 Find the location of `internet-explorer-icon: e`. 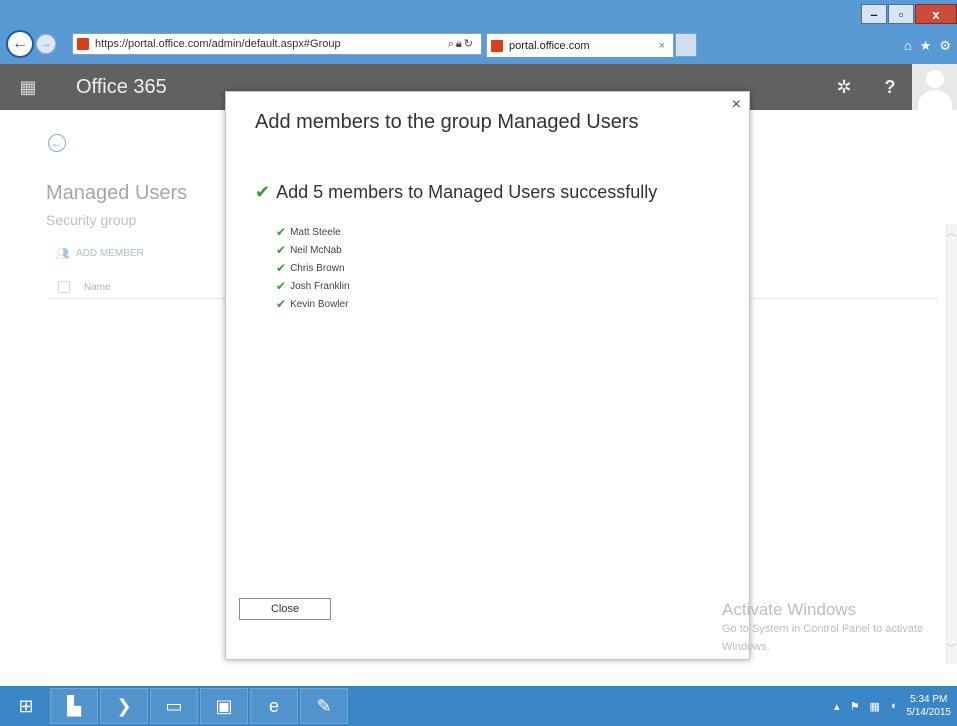

internet-explorer-icon: e is located at coordinates (273, 705).